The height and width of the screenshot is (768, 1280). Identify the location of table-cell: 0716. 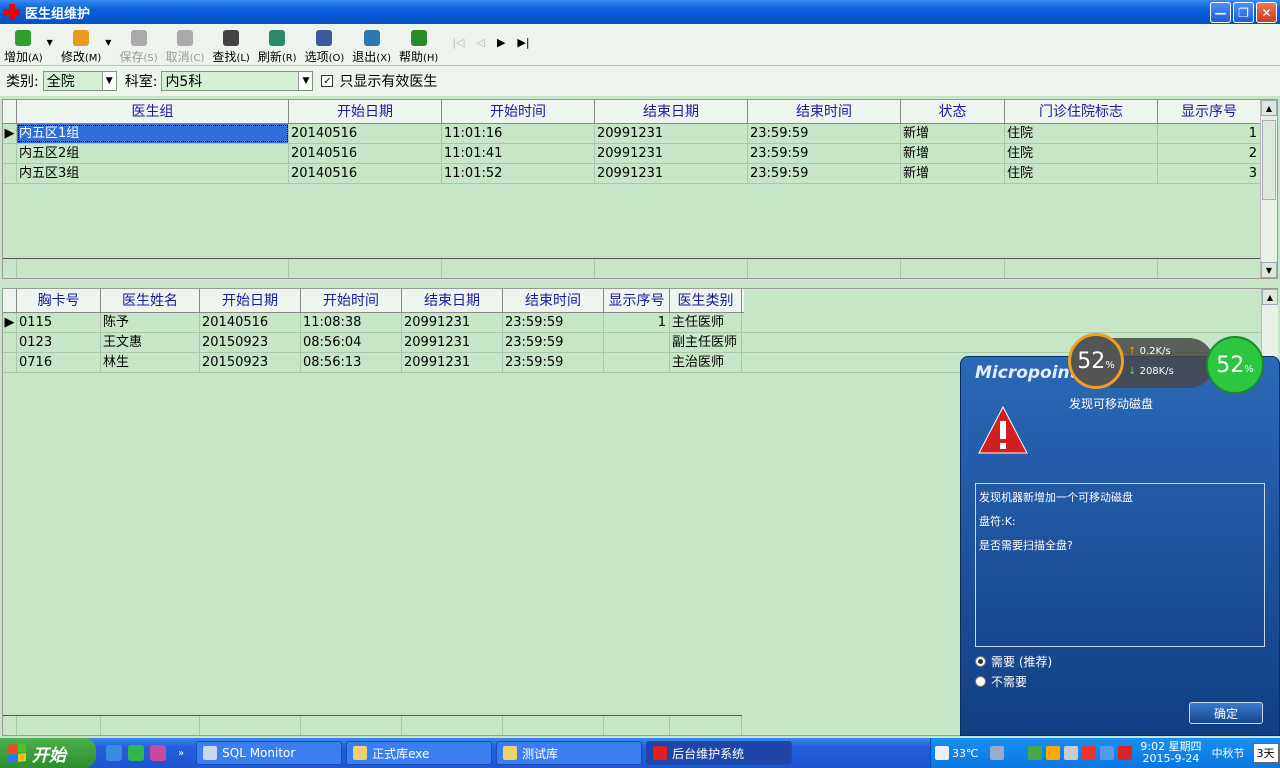
(59, 362).